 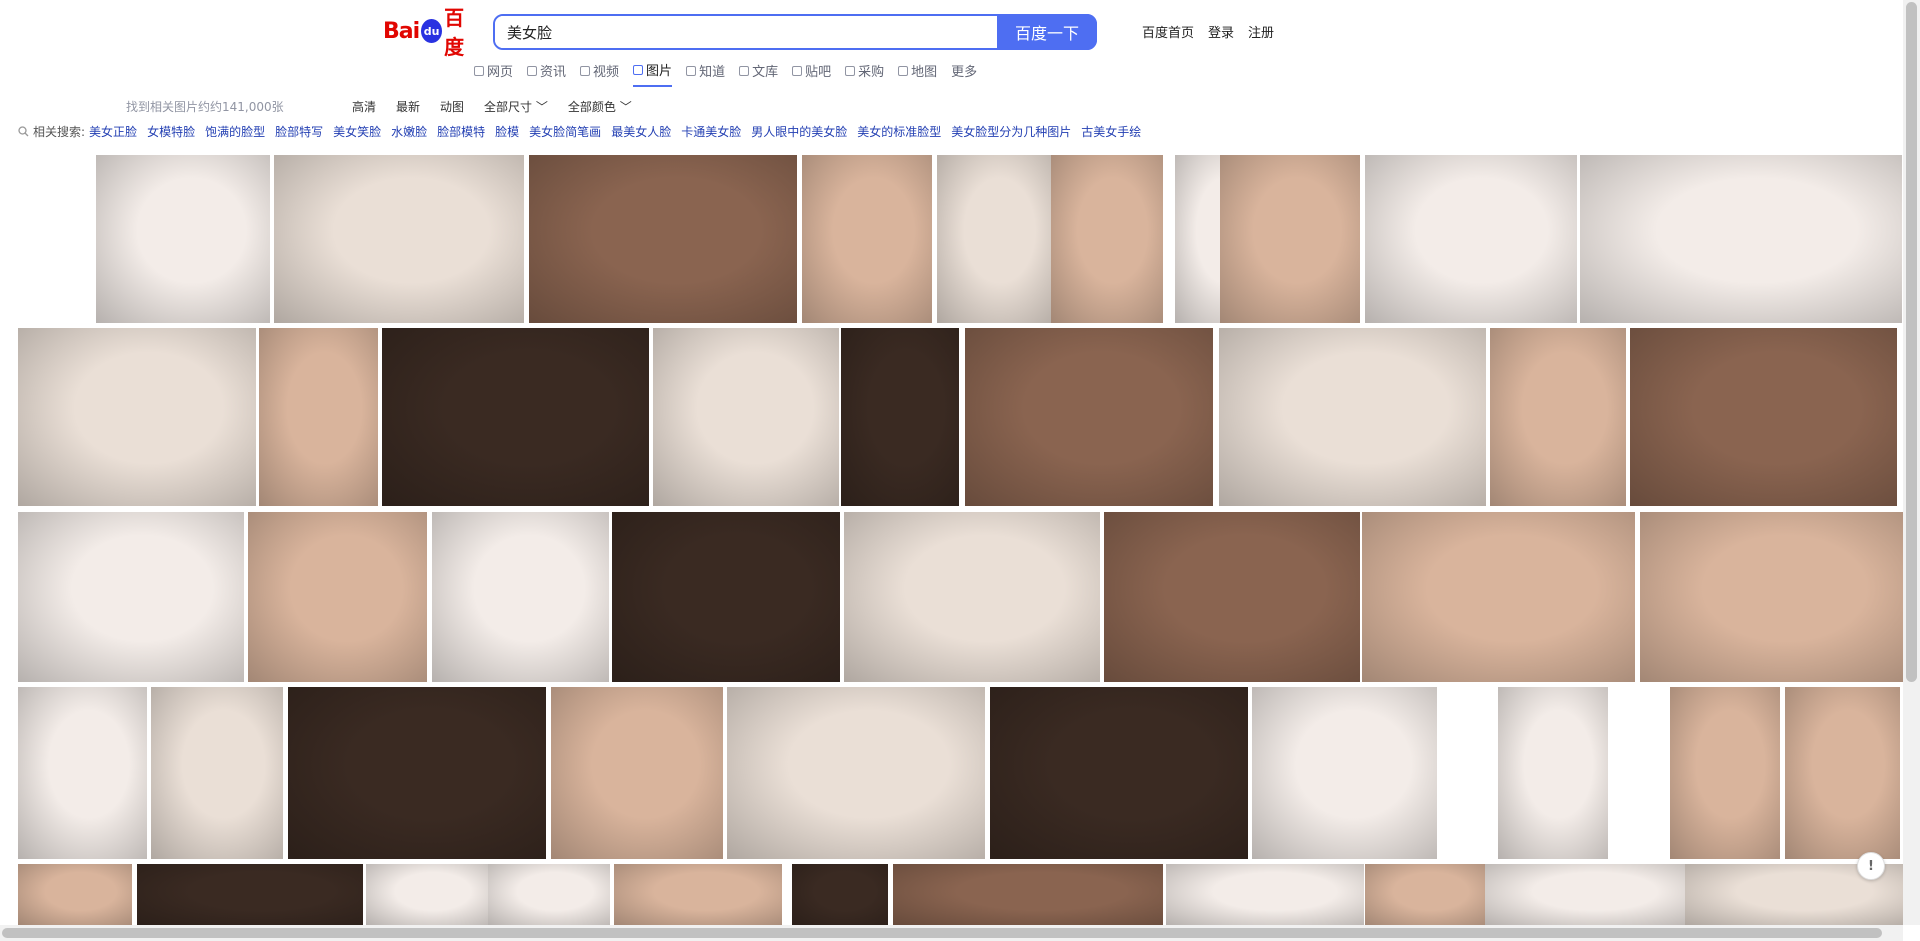 What do you see at coordinates (409, 131) in the screenshot?
I see `related-link: 水嫩脸` at bounding box center [409, 131].